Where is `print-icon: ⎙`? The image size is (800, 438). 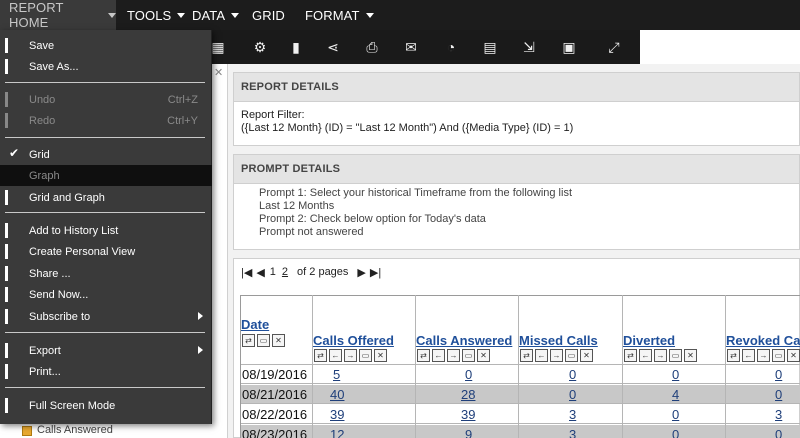
print-icon: ⎙ is located at coordinates (372, 47).